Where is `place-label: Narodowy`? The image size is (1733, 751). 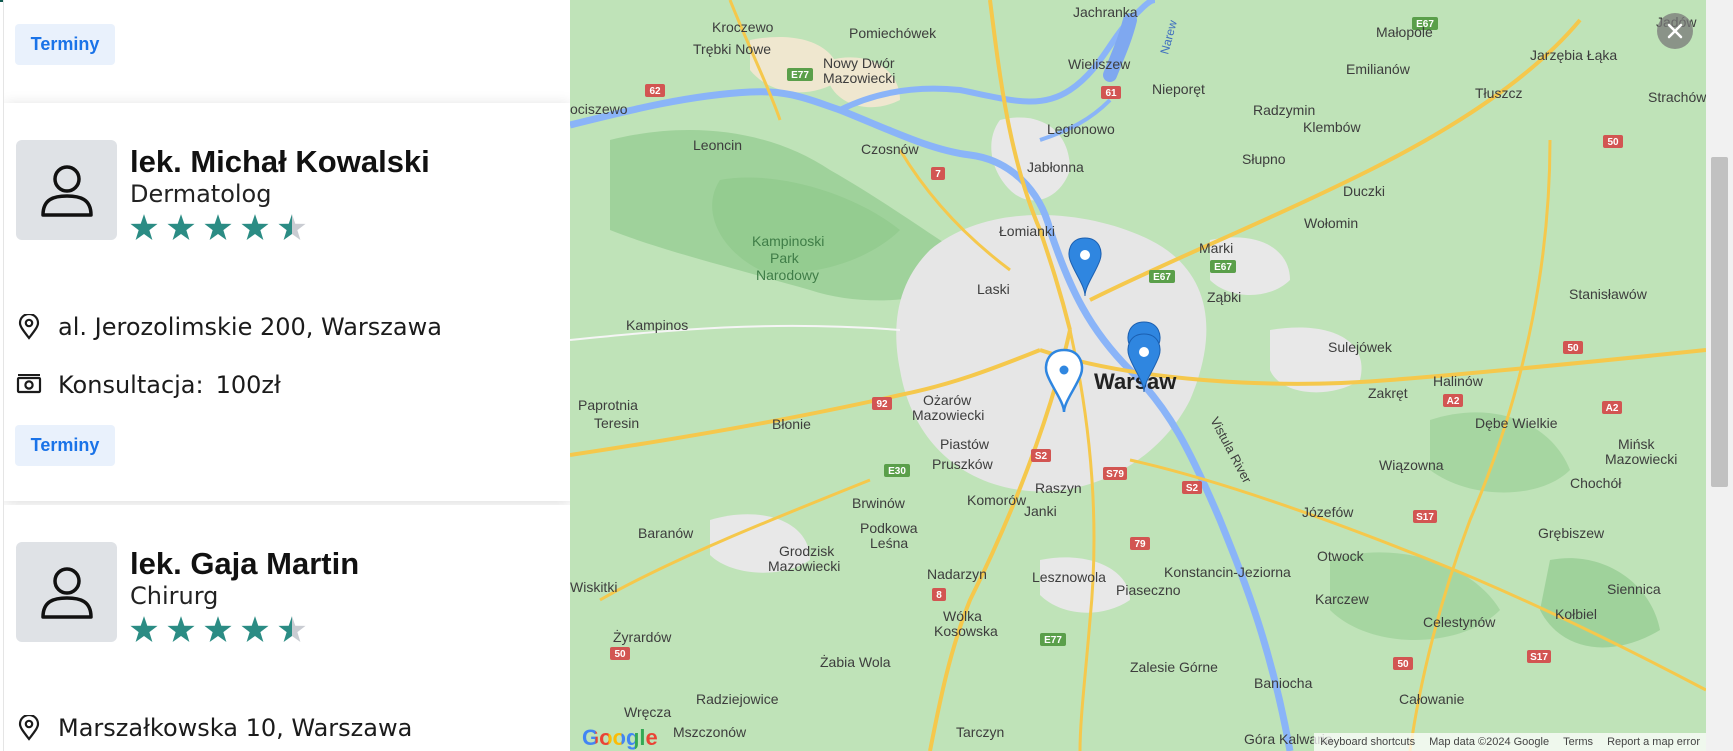 place-label: Narodowy is located at coordinates (787, 275).